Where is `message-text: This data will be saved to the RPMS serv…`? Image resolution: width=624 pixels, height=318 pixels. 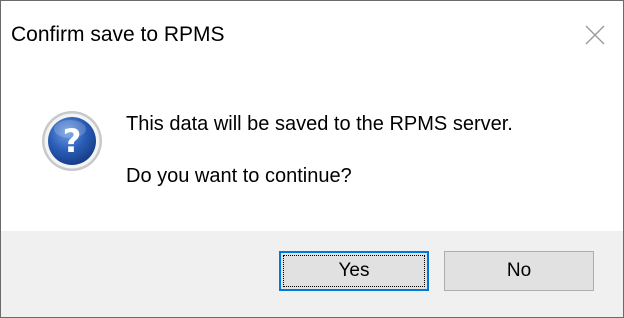
message-text: This data will be saved to the RPMS serv… is located at coordinates (319, 124).